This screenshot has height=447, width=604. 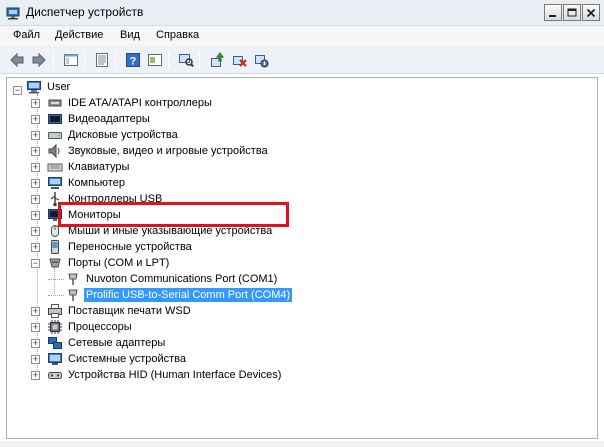 What do you see at coordinates (173, 214) in the screenshot?
I see `highlight-annotation` at bounding box center [173, 214].